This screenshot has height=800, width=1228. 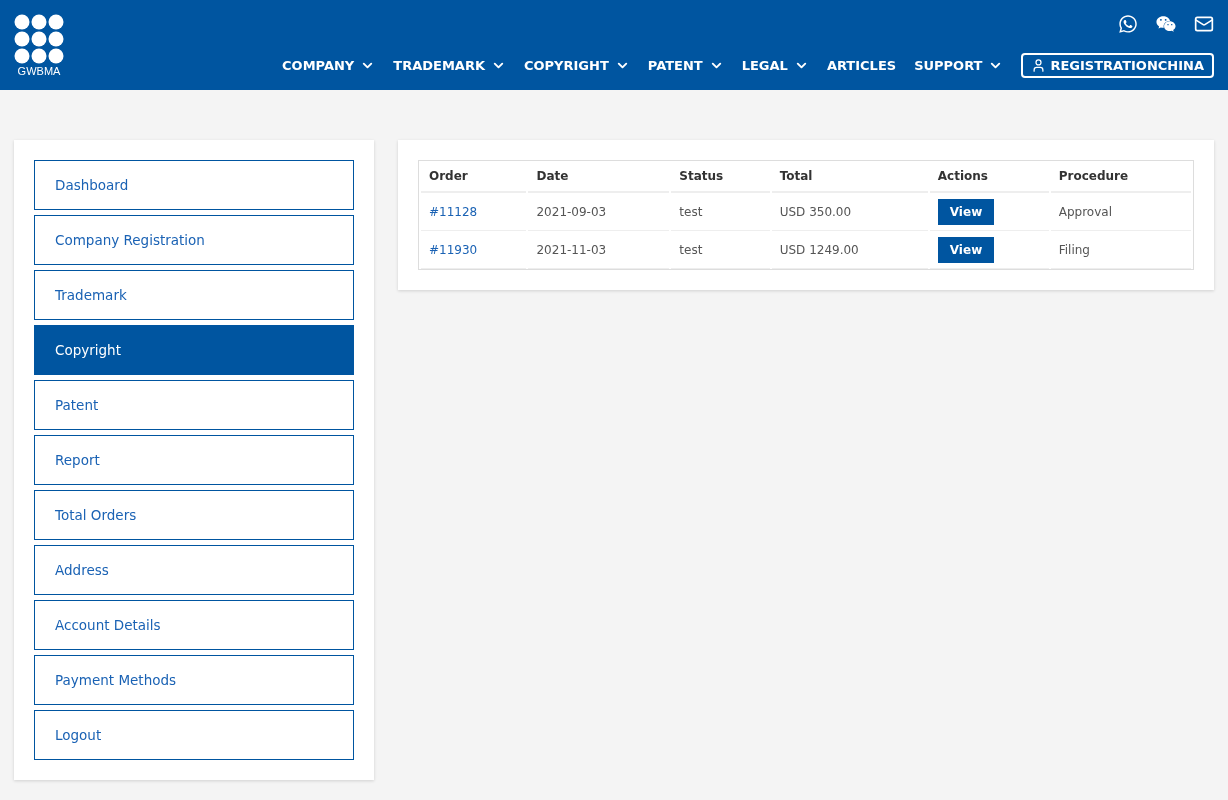 What do you see at coordinates (194, 515) in the screenshot?
I see `sidebar-item: Total Orders` at bounding box center [194, 515].